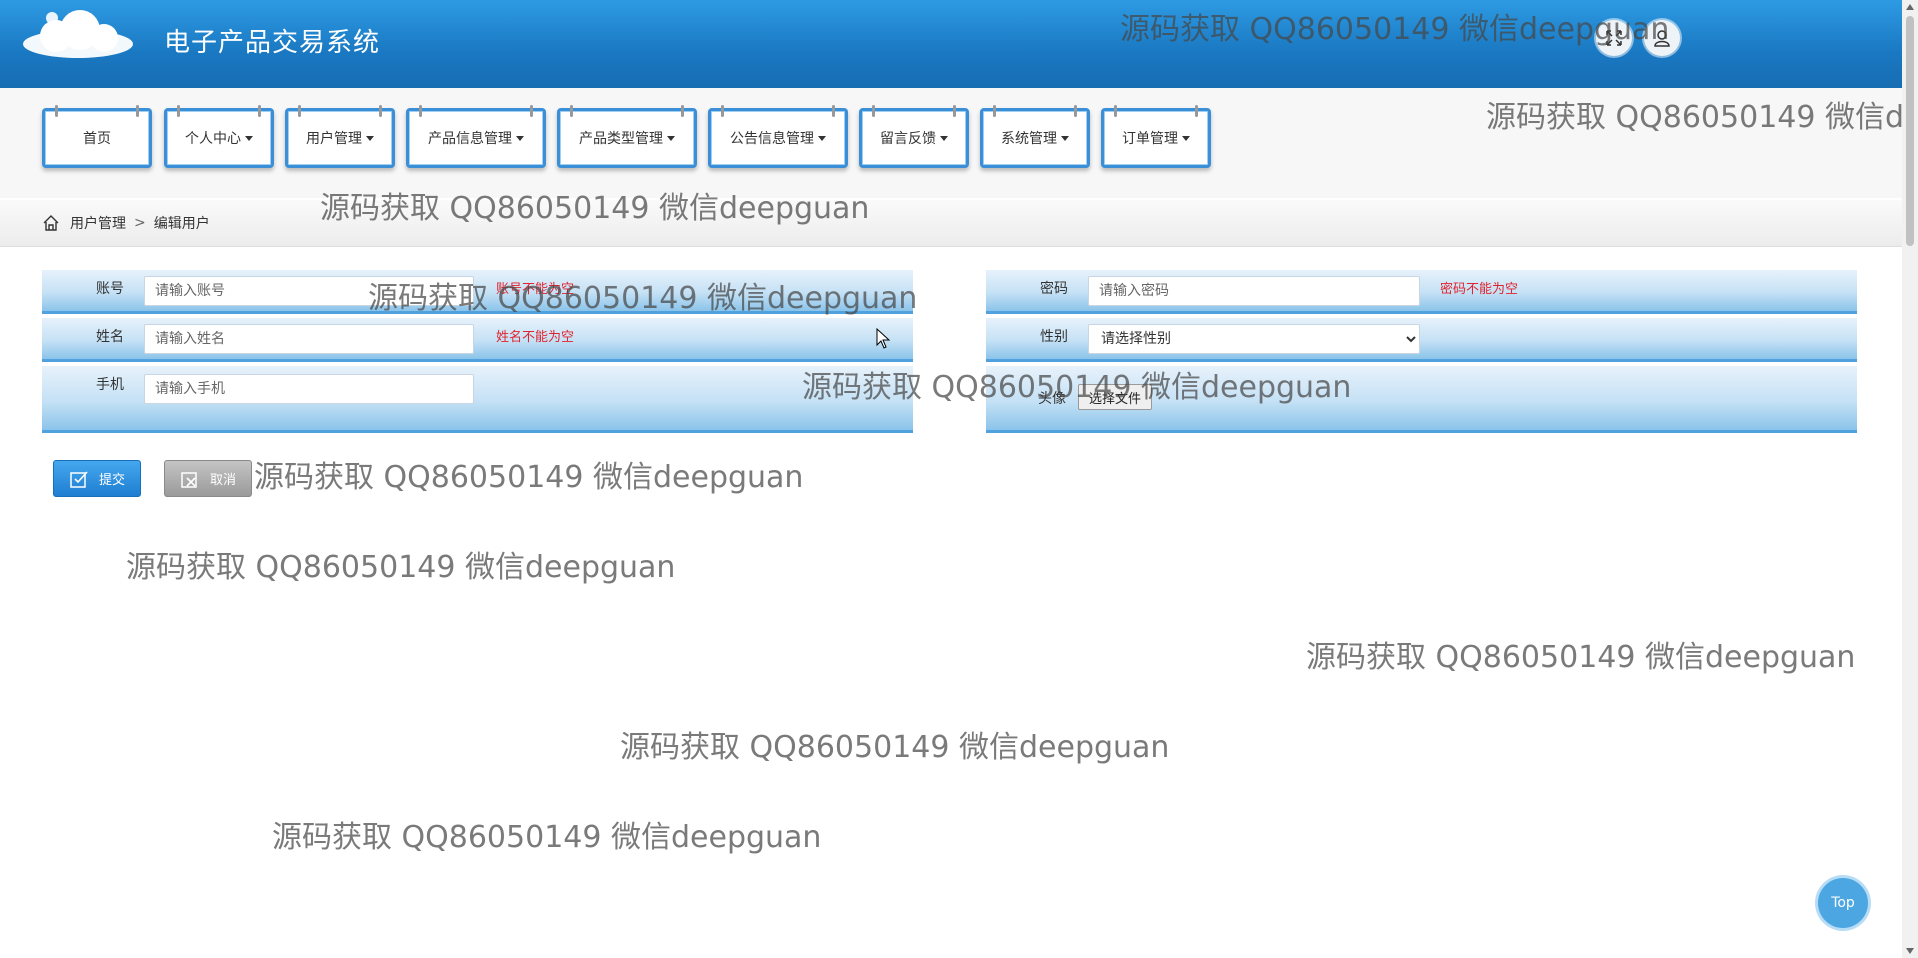 The width and height of the screenshot is (1918, 958). I want to click on nav-item-label: 公告信息管理, so click(772, 139).